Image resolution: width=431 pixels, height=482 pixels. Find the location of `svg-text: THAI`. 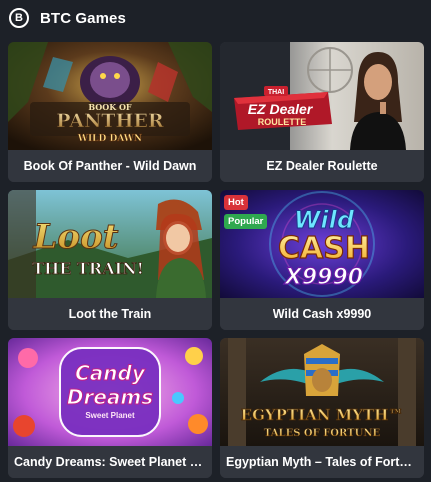

svg-text: THAI is located at coordinates (276, 92).